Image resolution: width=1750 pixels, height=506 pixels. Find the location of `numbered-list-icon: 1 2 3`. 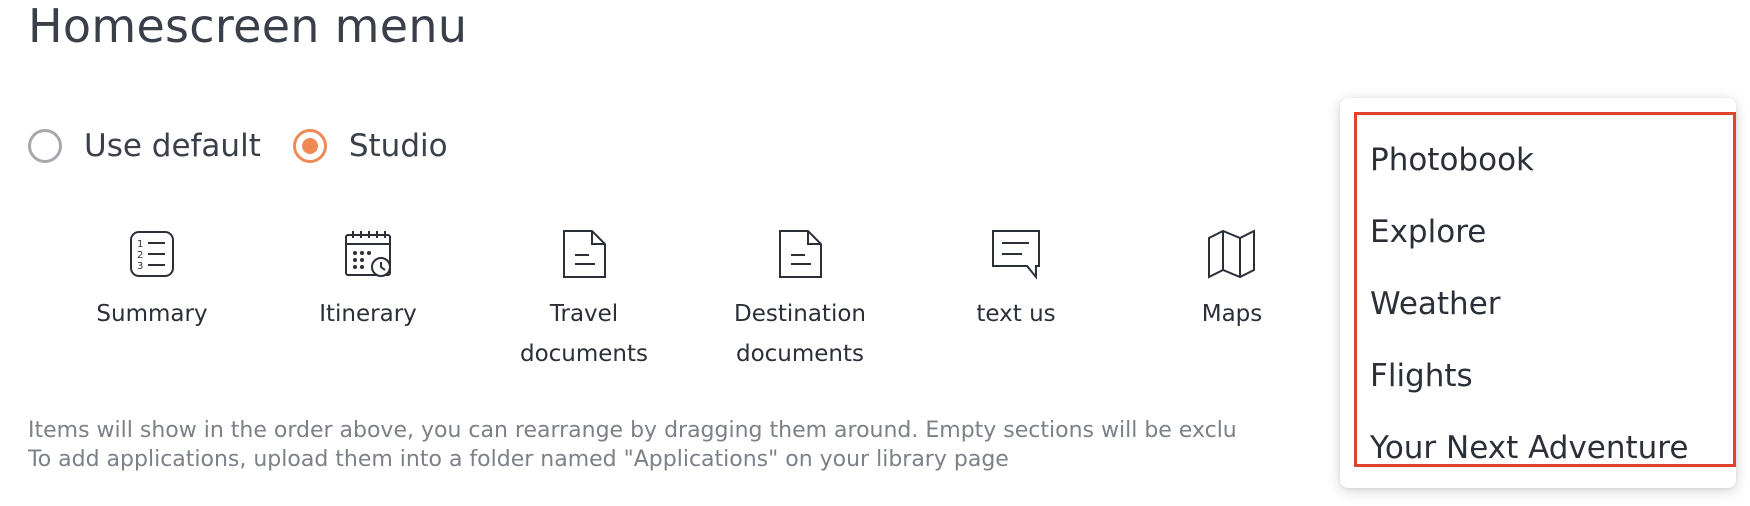

numbered-list-icon: 1 2 3 is located at coordinates (152, 254).